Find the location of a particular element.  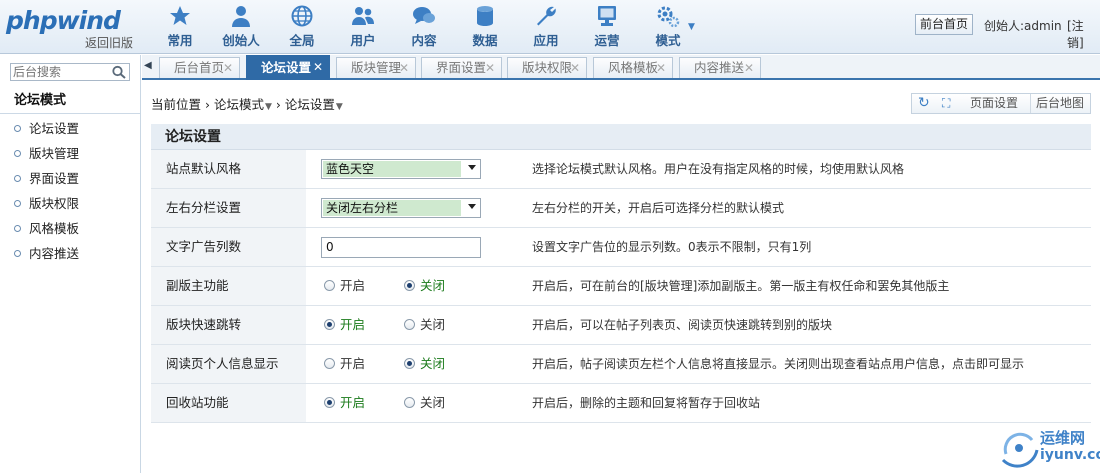

nav-item-apps: 应用 is located at coordinates (546, 27).